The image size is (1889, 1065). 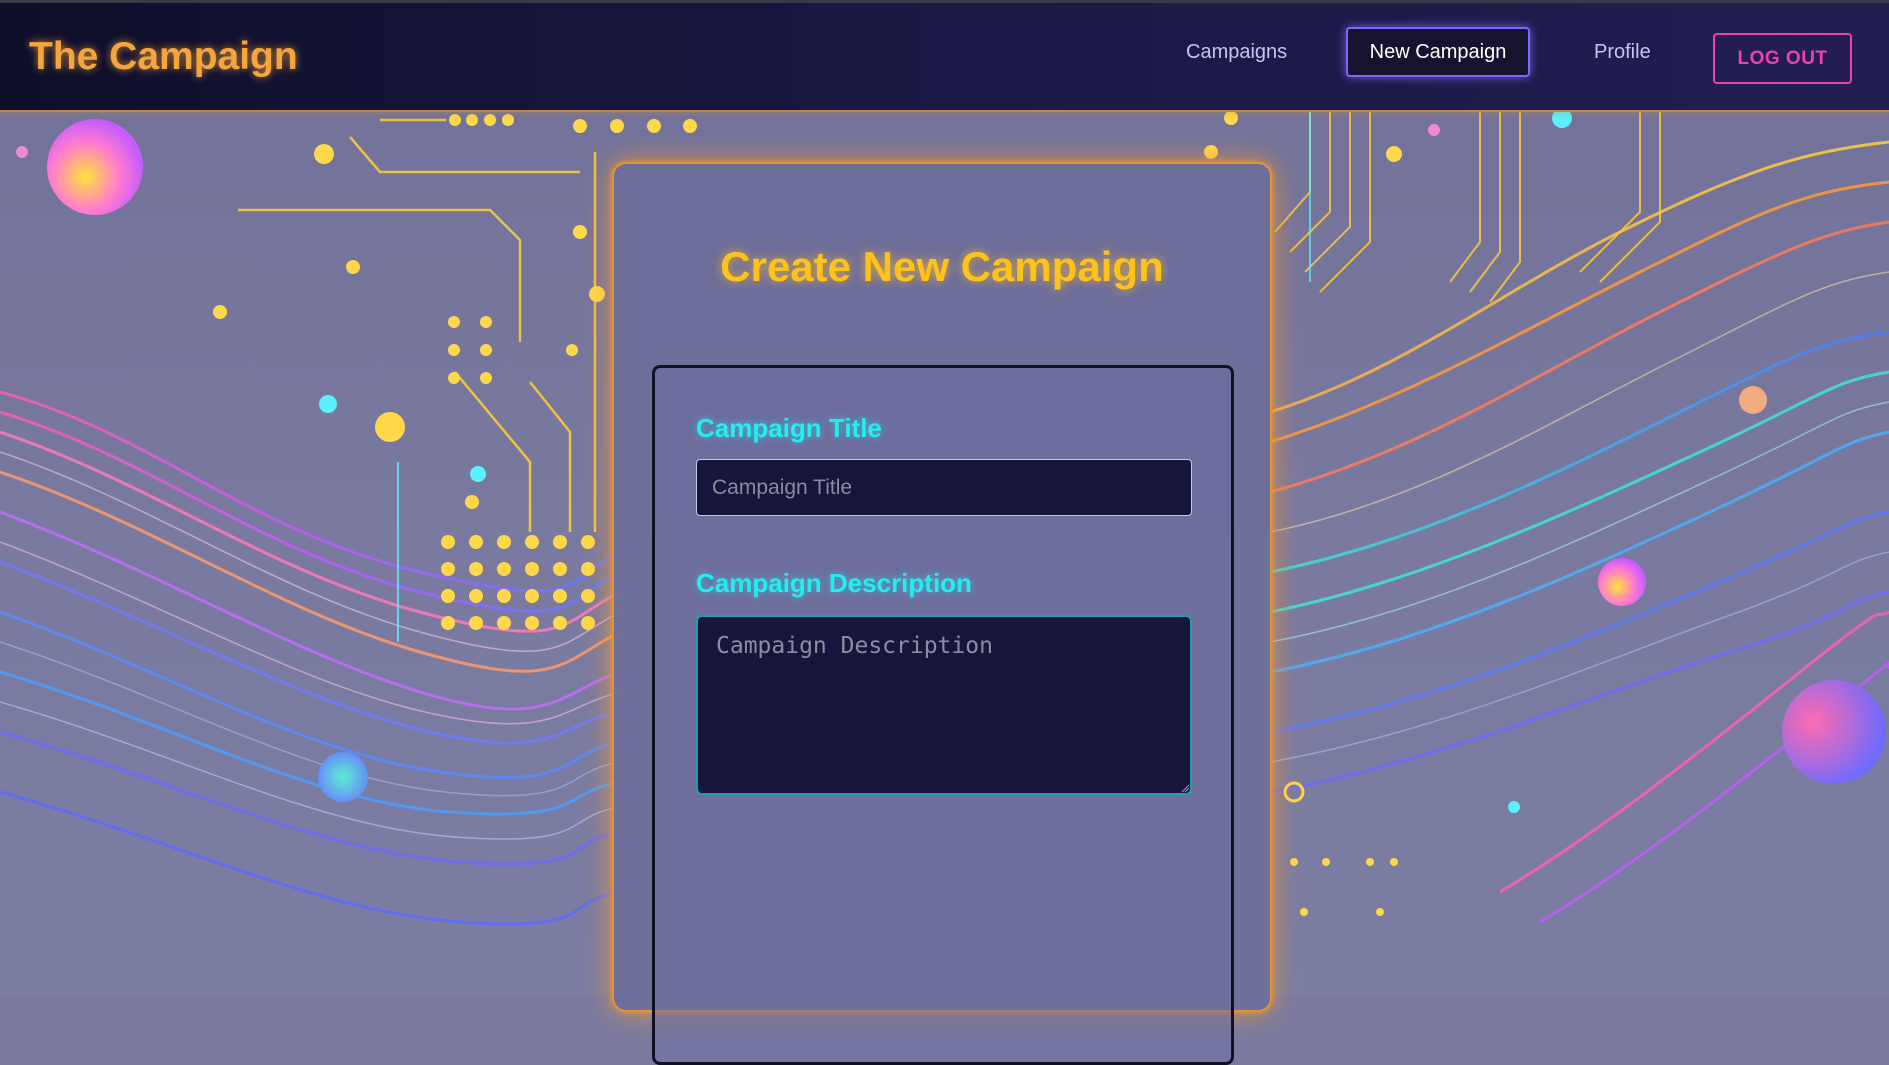 What do you see at coordinates (1622, 52) in the screenshot?
I see `nav-profile-link: Profile` at bounding box center [1622, 52].